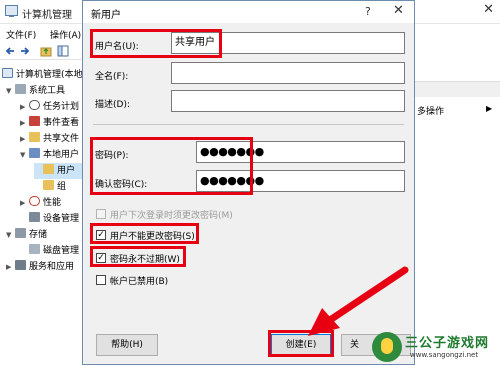 This screenshot has height=365, width=500. I want to click on must-change-password-checkbox, so click(101, 214).